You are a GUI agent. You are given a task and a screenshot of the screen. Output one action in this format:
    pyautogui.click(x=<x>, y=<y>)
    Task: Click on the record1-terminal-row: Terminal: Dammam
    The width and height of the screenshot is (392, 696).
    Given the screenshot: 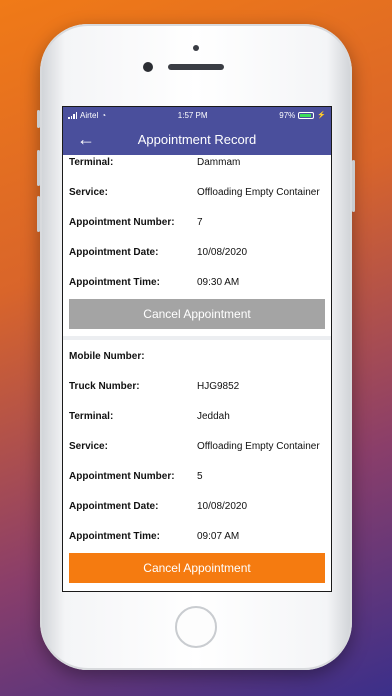 What is the action you would take?
    pyautogui.click(x=154, y=162)
    